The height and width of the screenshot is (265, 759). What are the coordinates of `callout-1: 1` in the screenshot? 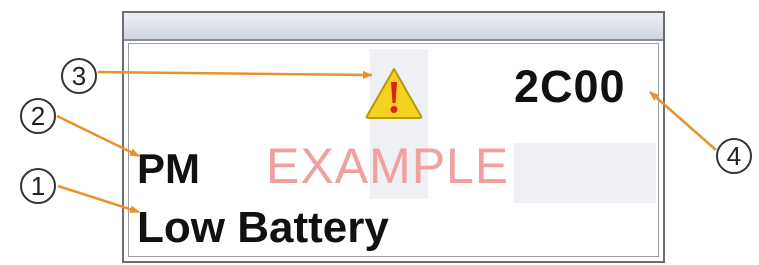 It's located at (38, 186).